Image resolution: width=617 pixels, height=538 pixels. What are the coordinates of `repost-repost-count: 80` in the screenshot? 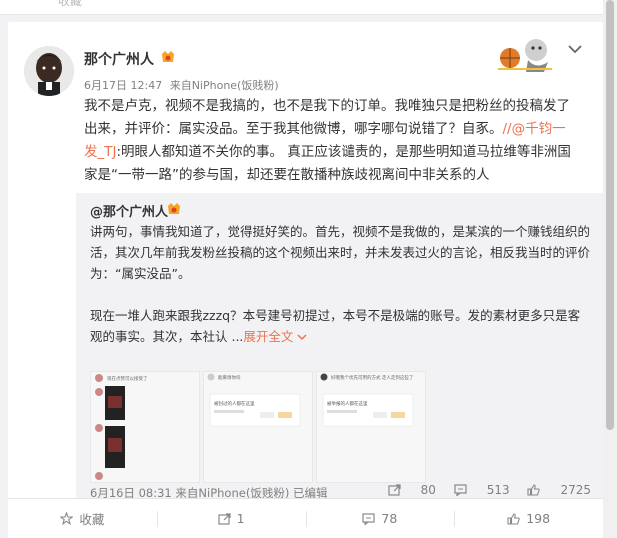 It's located at (412, 490).